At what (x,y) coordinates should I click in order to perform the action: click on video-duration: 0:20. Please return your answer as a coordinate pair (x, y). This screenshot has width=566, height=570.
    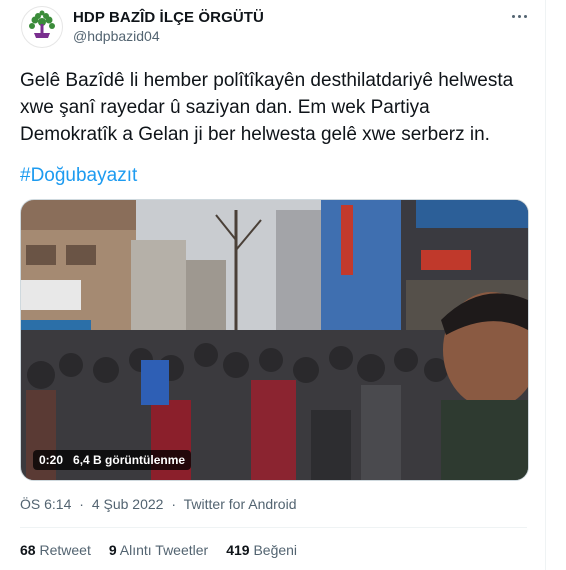
    Looking at the image, I should click on (51, 460).